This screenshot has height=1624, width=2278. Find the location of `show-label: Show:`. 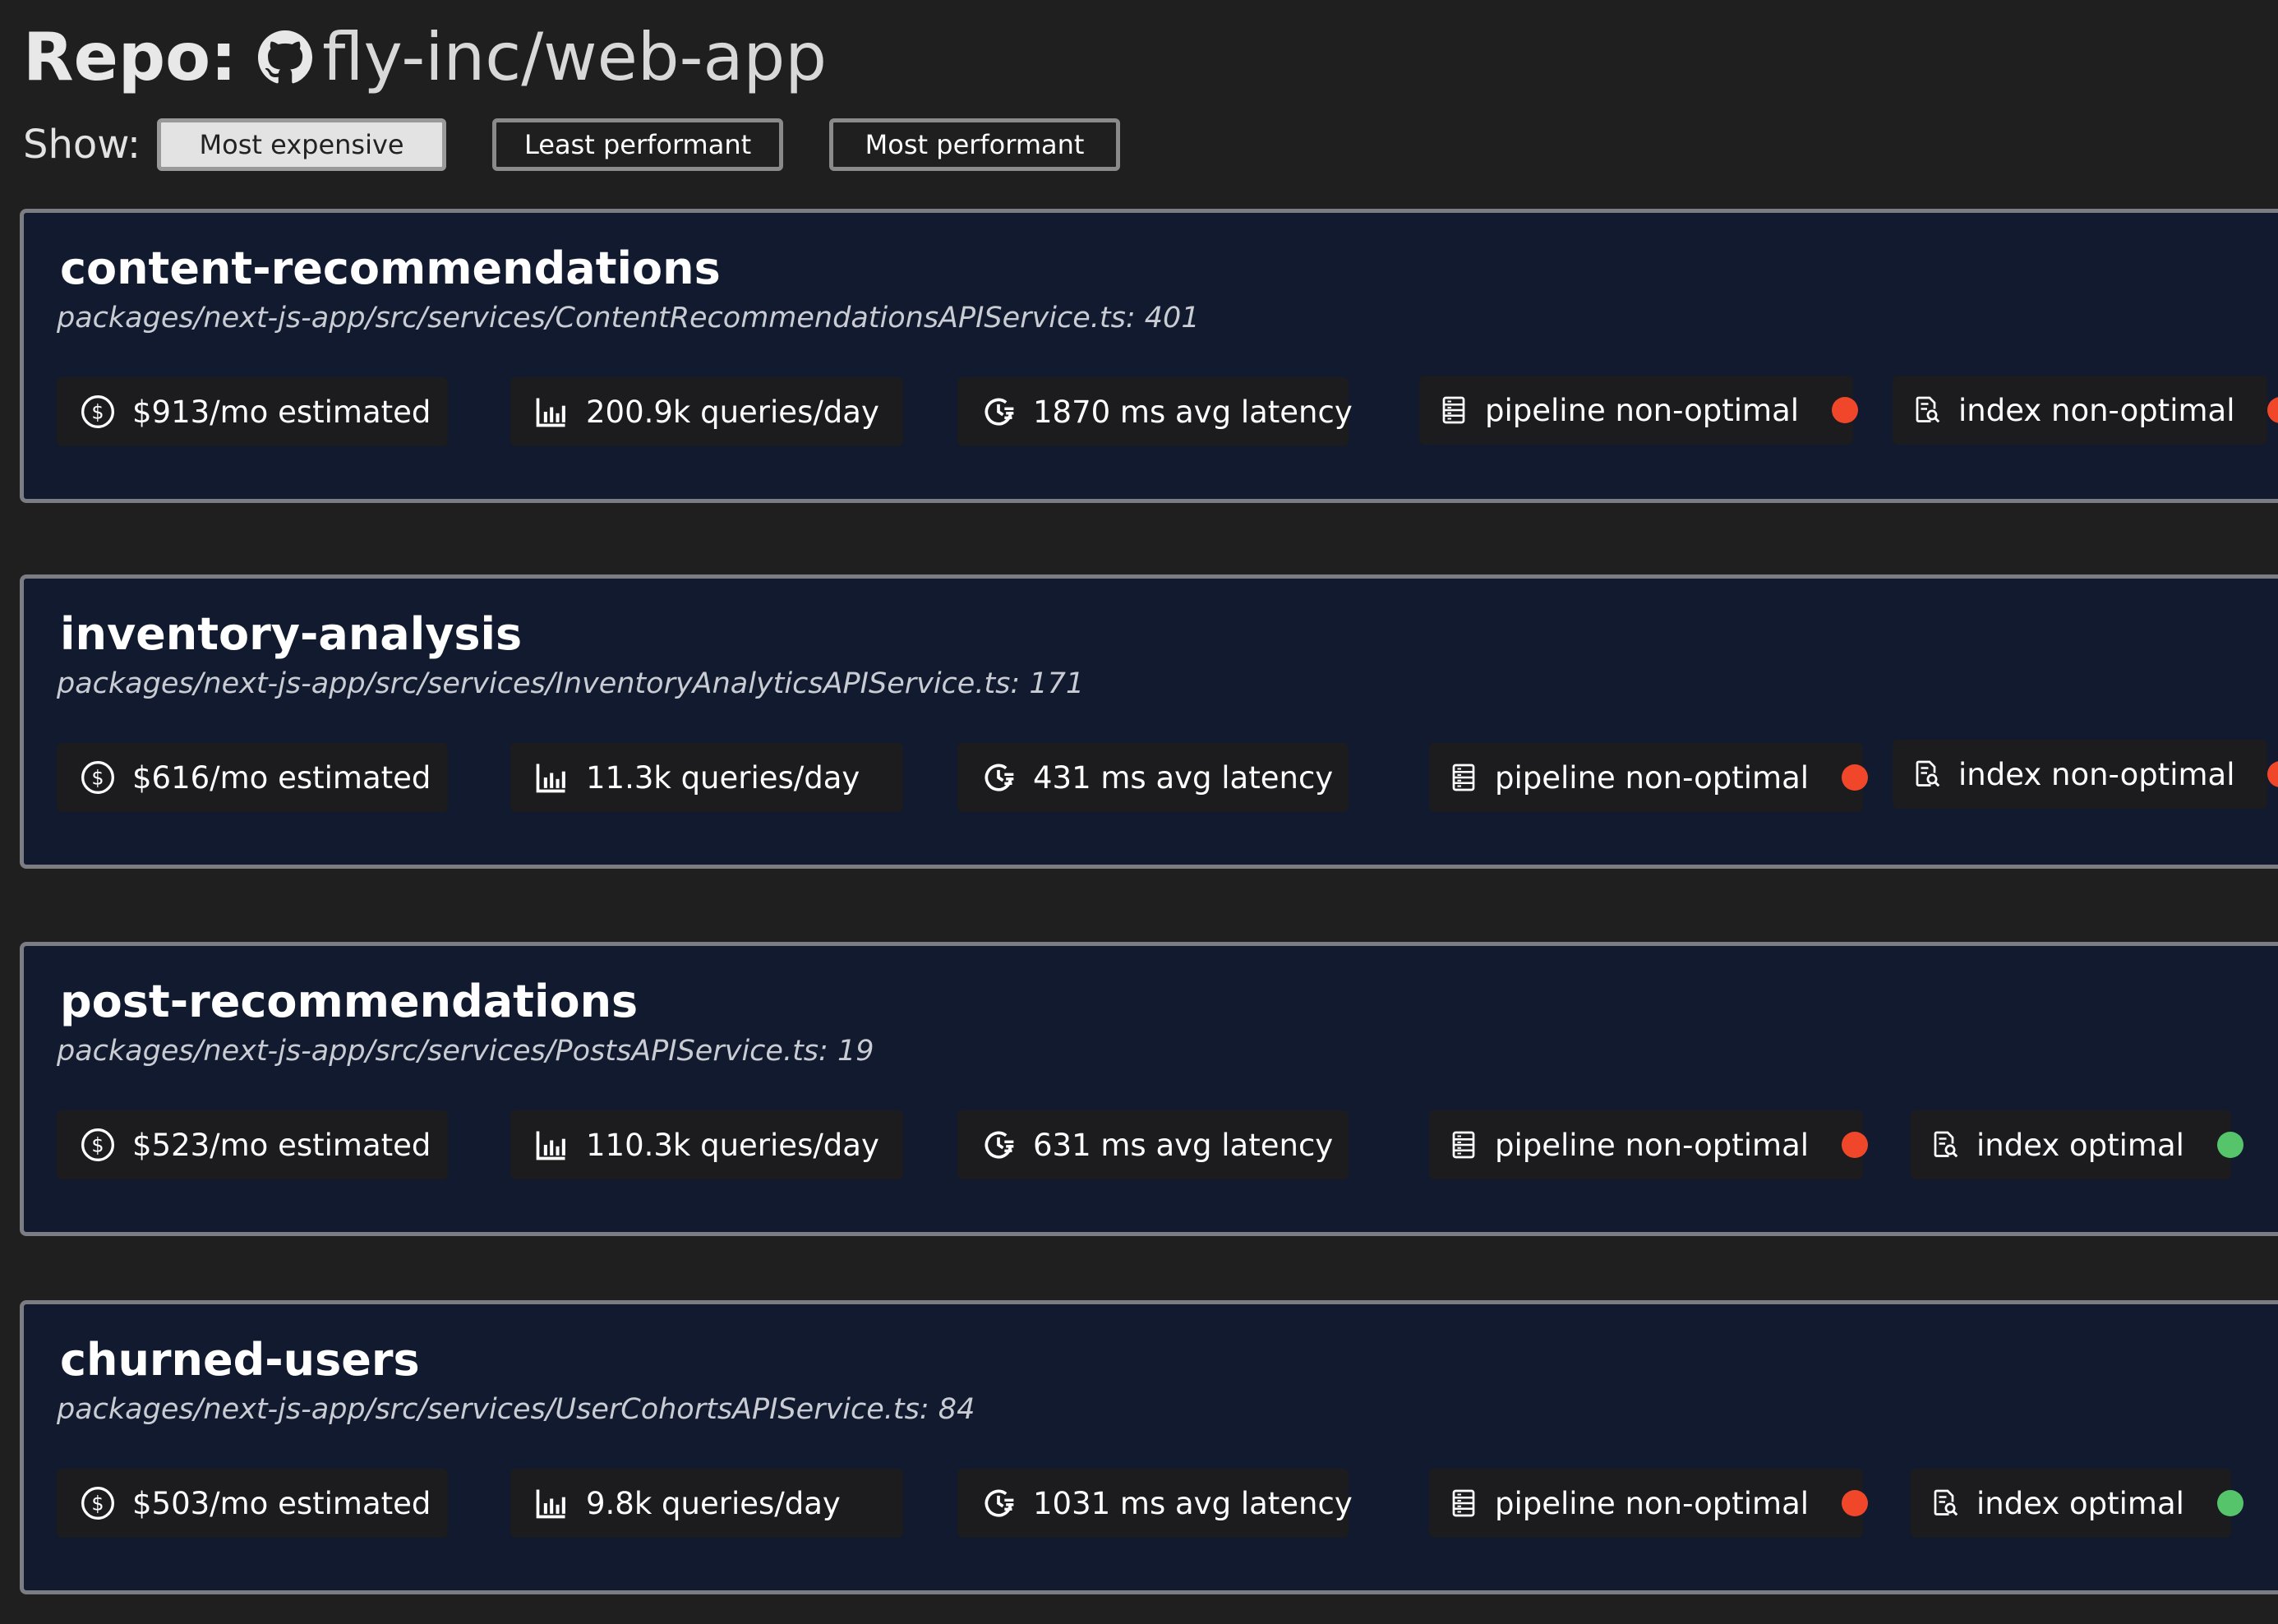

show-label: Show: is located at coordinates (82, 145).